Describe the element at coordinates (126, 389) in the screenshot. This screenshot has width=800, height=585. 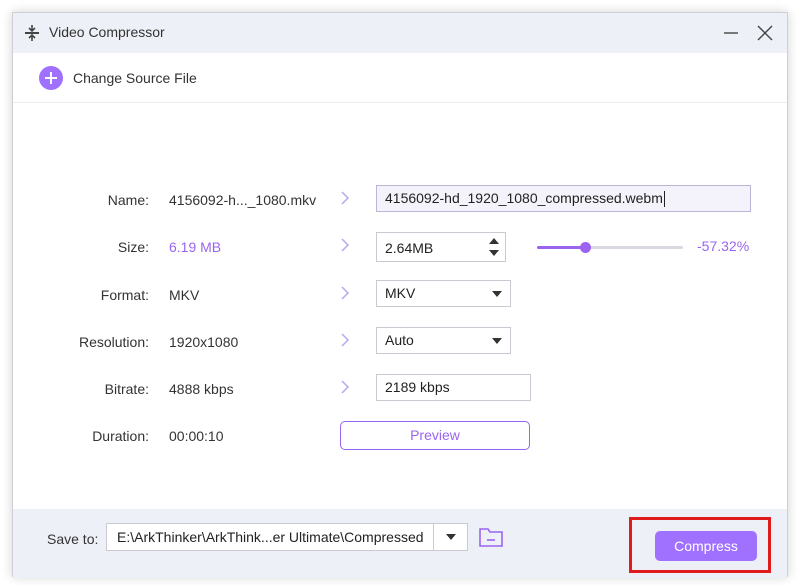
I see `bitrate-label: Bitrate:` at that location.